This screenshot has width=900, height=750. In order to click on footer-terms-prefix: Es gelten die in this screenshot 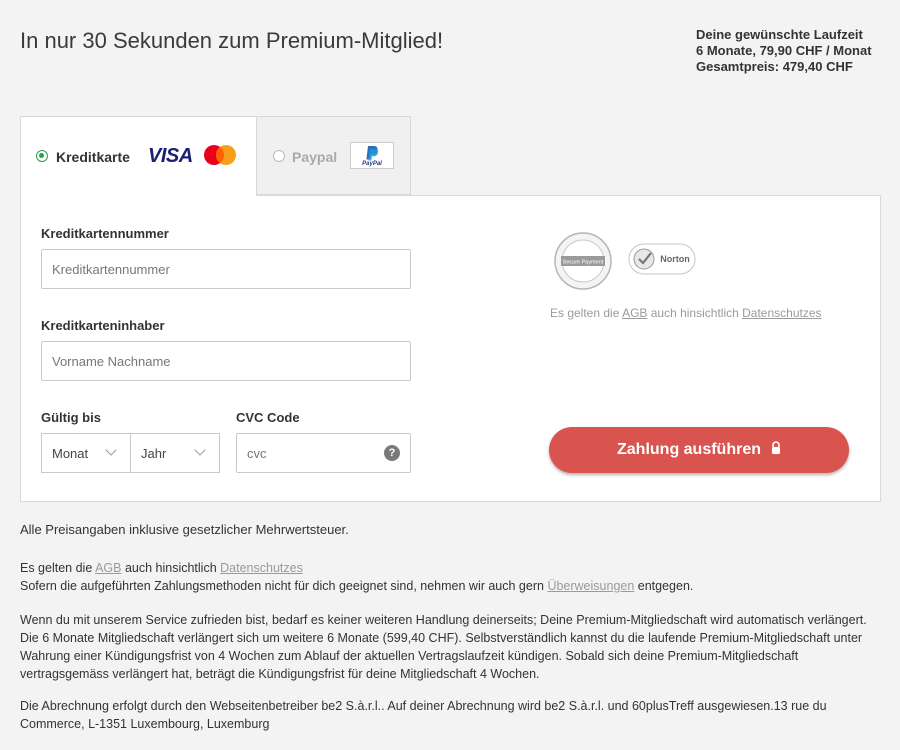, I will do `click(58, 568)`.